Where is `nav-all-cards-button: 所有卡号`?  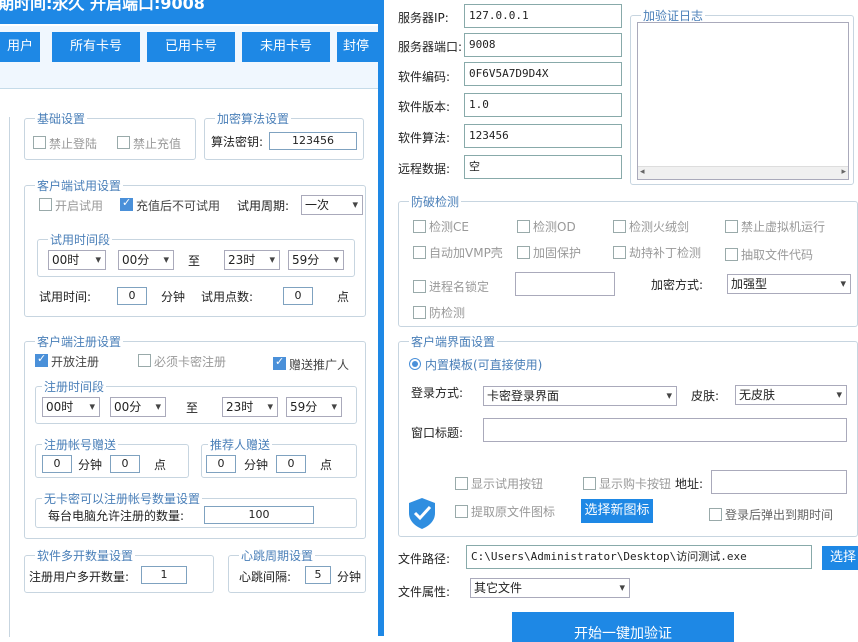
nav-all-cards-button: 所有卡号 is located at coordinates (96, 47).